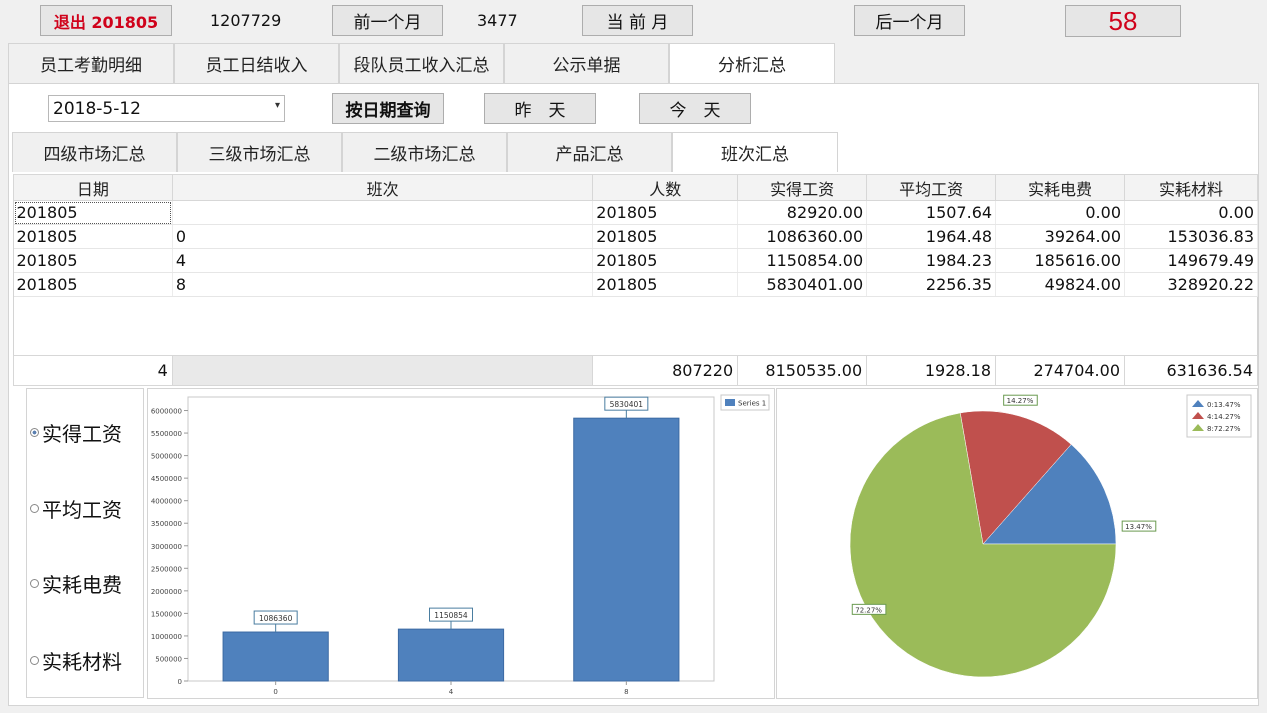  What do you see at coordinates (802, 236) in the screenshot?
I see `cell-actual-wage: 1086360.00` at bounding box center [802, 236].